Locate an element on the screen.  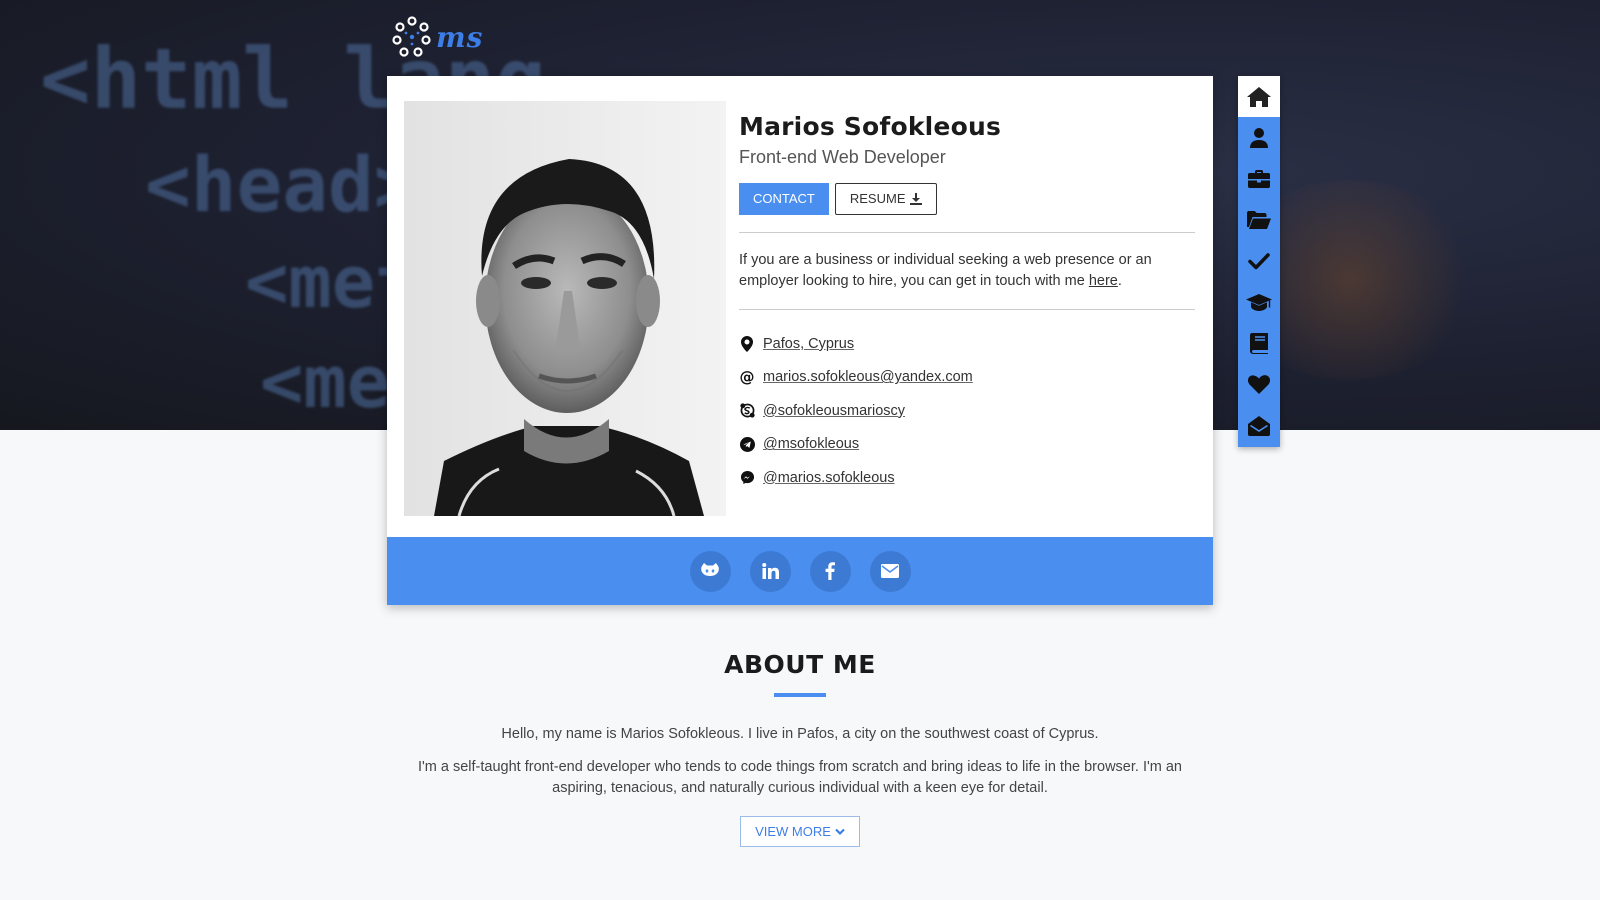
title-underline is located at coordinates (800, 695).